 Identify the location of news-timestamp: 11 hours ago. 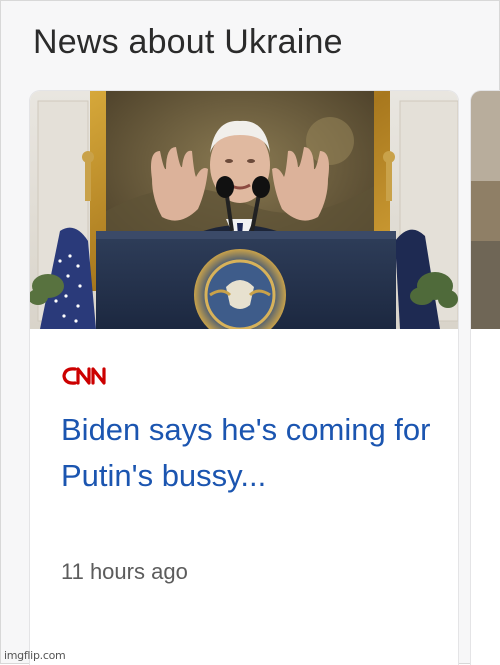
(124, 571).